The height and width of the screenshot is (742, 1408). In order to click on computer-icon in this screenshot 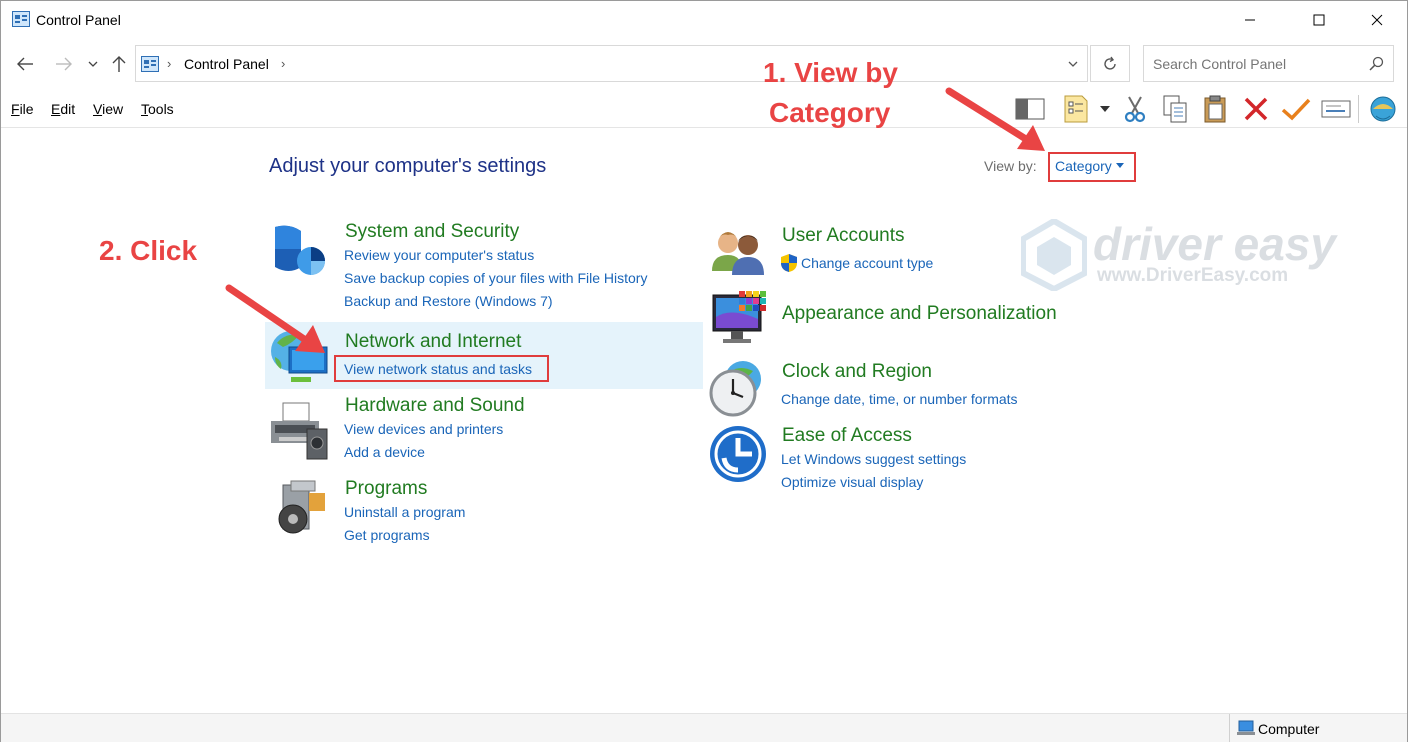, I will do `click(1246, 727)`.